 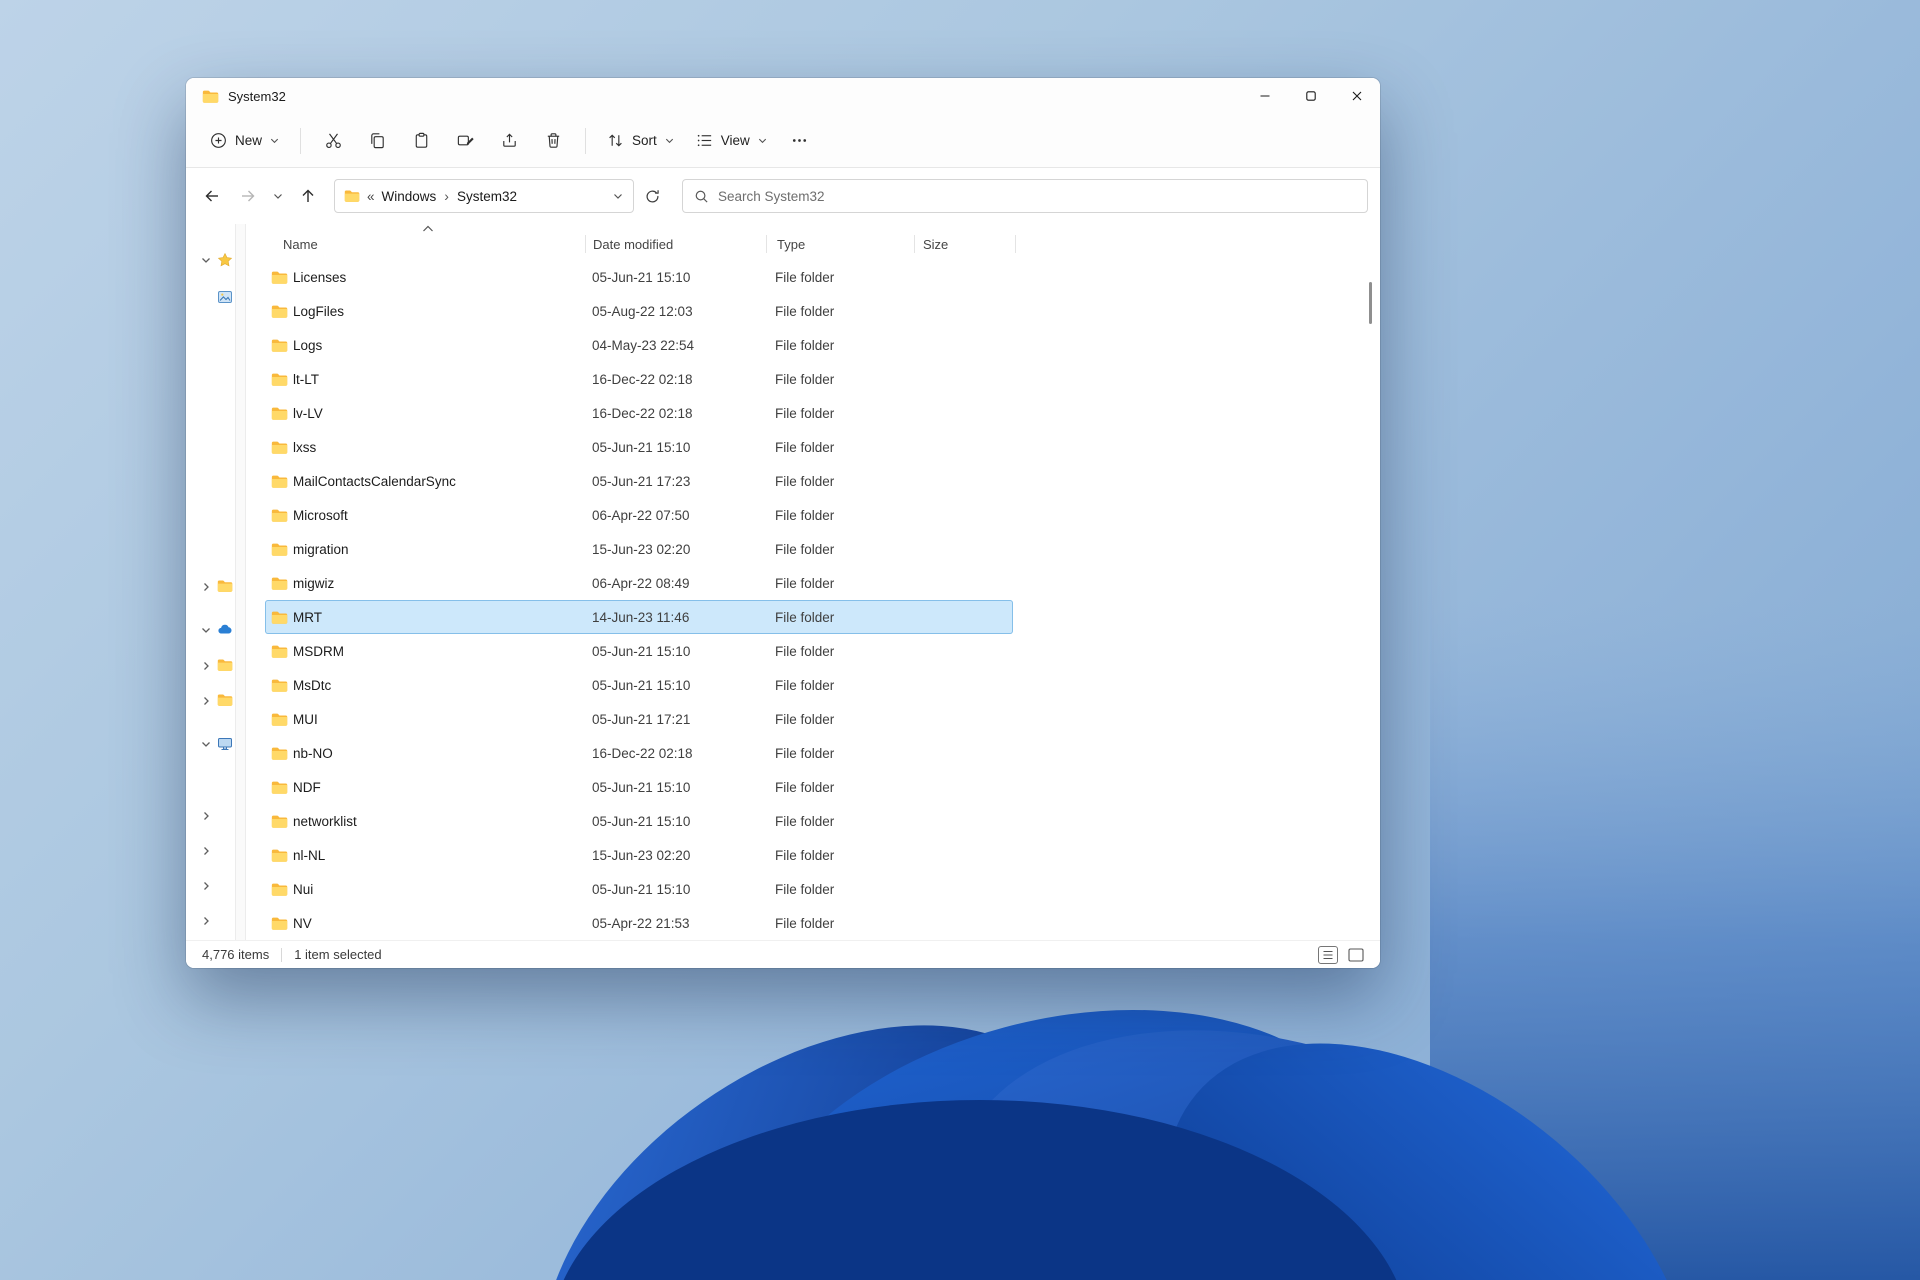 I want to click on file-row: nl-NL 15-Jun-23 02:20 File folder, so click(x=639, y=855).